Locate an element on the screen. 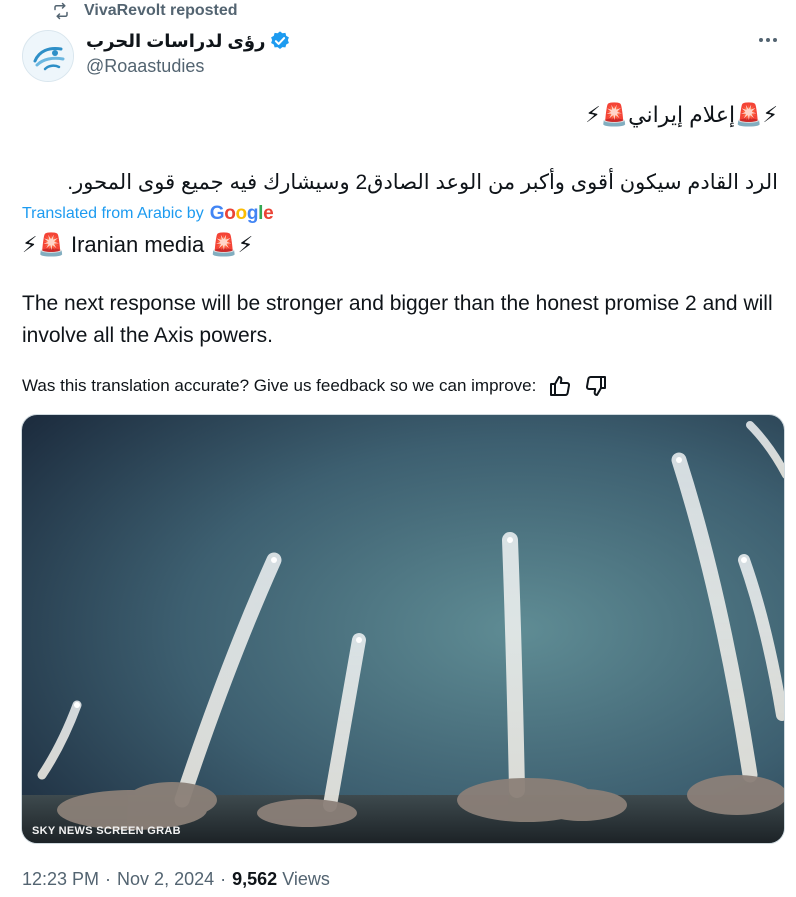 The width and height of the screenshot is (796, 897). author-block: رؤى لدراسات الحرب @Roaastudies is located at coordinates (188, 52).